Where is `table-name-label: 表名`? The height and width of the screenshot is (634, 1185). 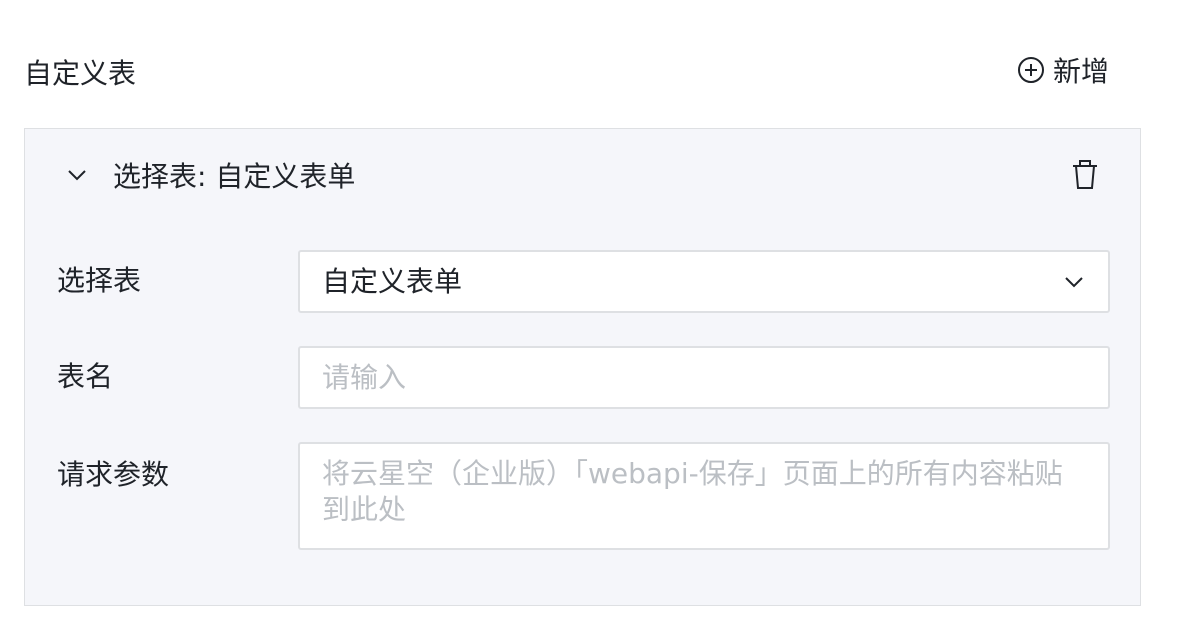 table-name-label: 表名 is located at coordinates (85, 376).